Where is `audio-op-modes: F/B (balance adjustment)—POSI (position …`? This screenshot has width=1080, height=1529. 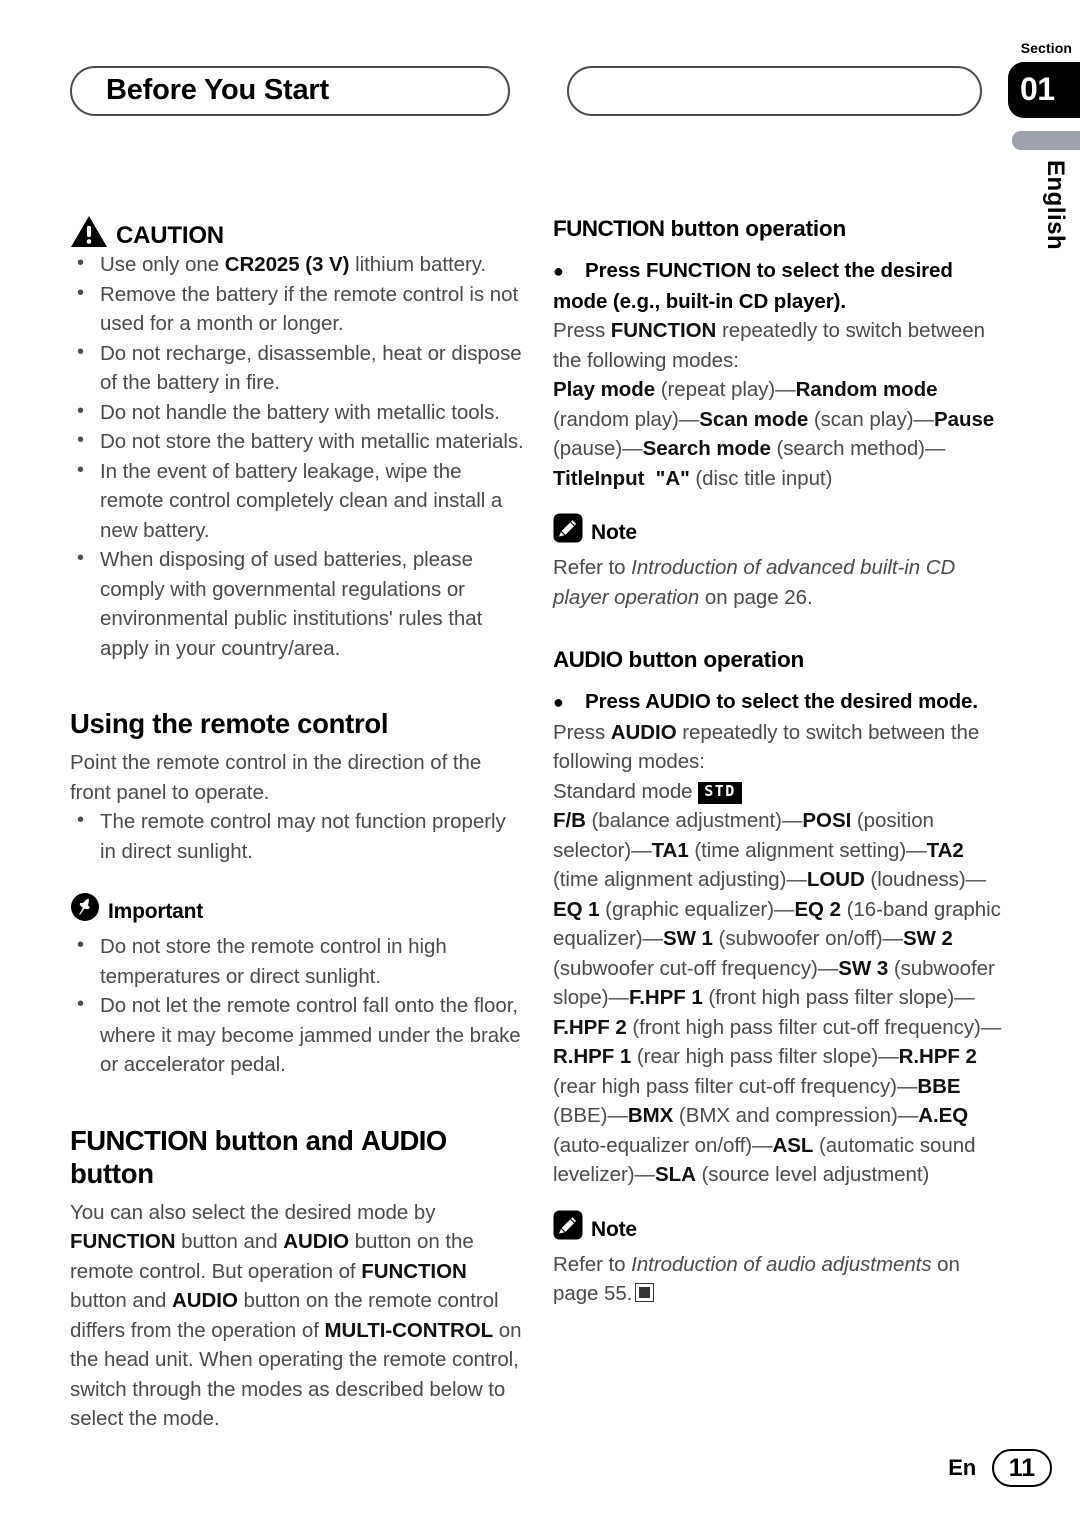 audio-op-modes: F/B (balance adjustment)—POSI (position … is located at coordinates (777, 997).